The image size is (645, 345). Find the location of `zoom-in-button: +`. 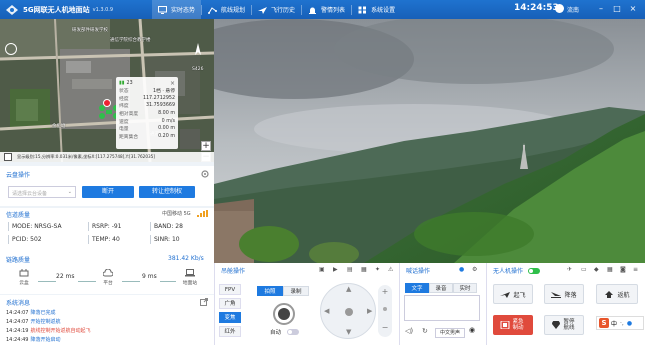

zoom-in-button: + is located at coordinates (385, 291).